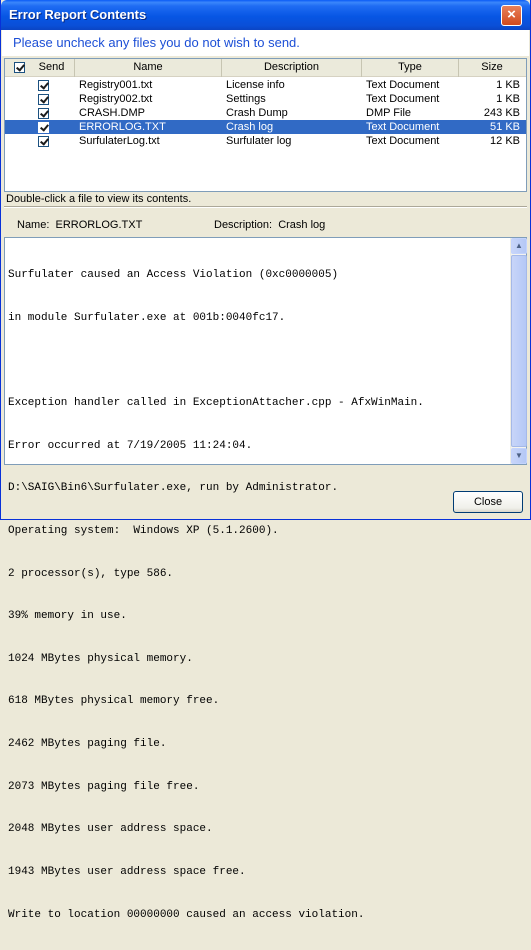  I want to click on description-value: Crash log, so click(302, 225).